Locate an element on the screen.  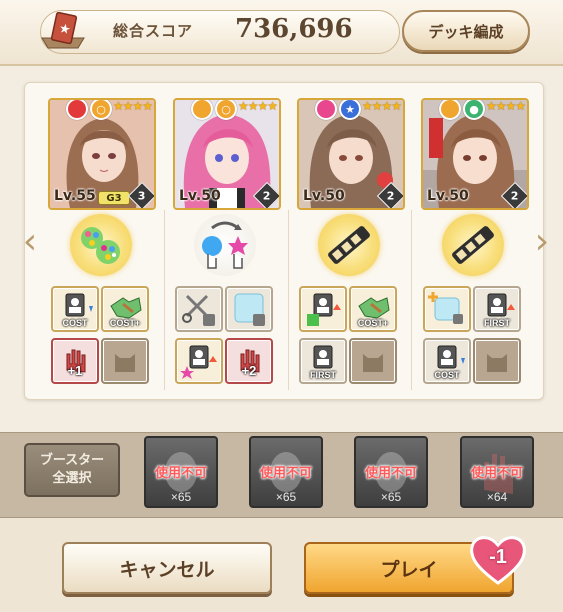
ability-slot-hand-plus: +2 is located at coordinates (249, 361).